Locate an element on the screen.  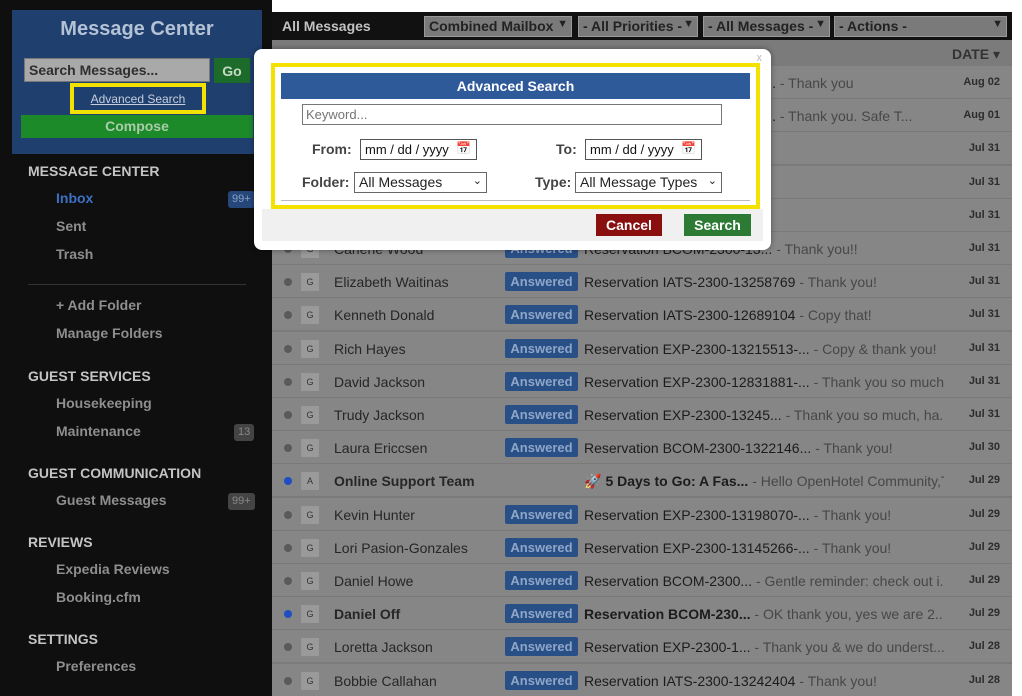
section-heading-guest-services: GUEST SERVICES is located at coordinates (89, 376).